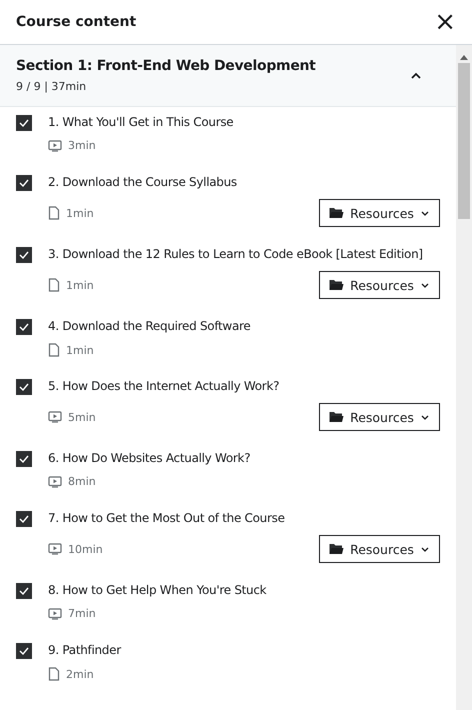 This screenshot has width=472, height=710. I want to click on lecture-title: 4. Download the Required Software, so click(244, 326).